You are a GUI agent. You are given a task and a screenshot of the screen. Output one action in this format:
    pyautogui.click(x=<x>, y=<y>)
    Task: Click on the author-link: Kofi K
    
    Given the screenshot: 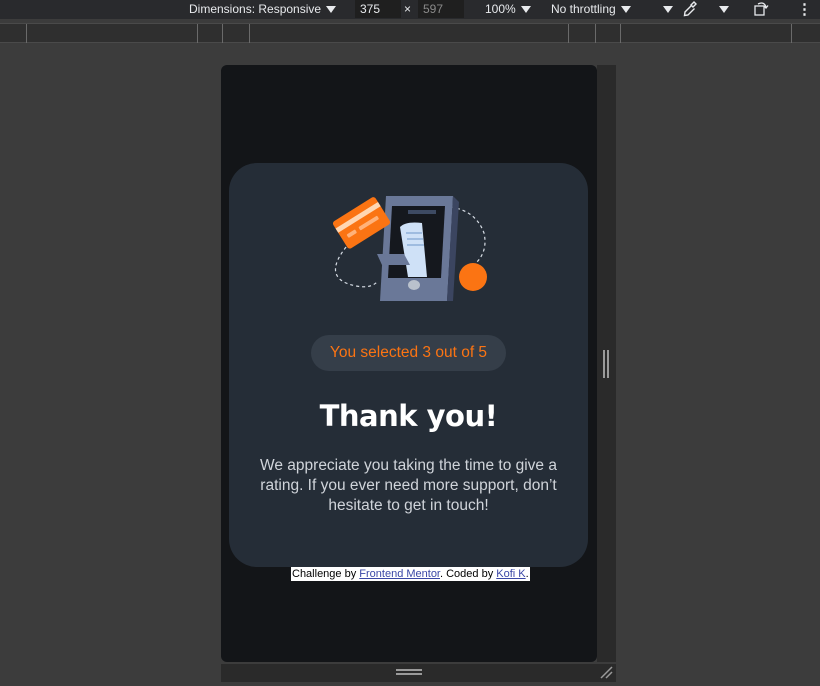 What is the action you would take?
    pyautogui.click(x=510, y=574)
    